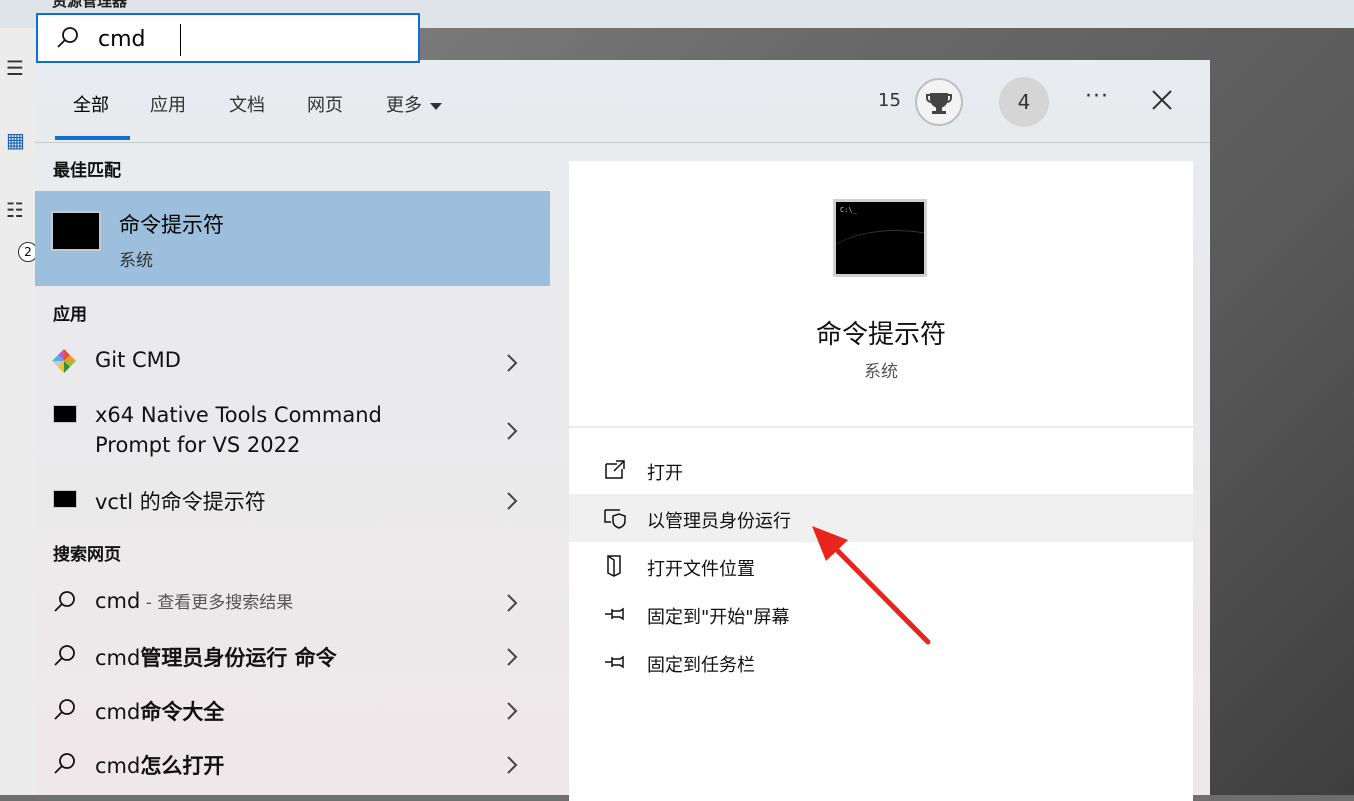  I want to click on search-input, so click(248, 39).